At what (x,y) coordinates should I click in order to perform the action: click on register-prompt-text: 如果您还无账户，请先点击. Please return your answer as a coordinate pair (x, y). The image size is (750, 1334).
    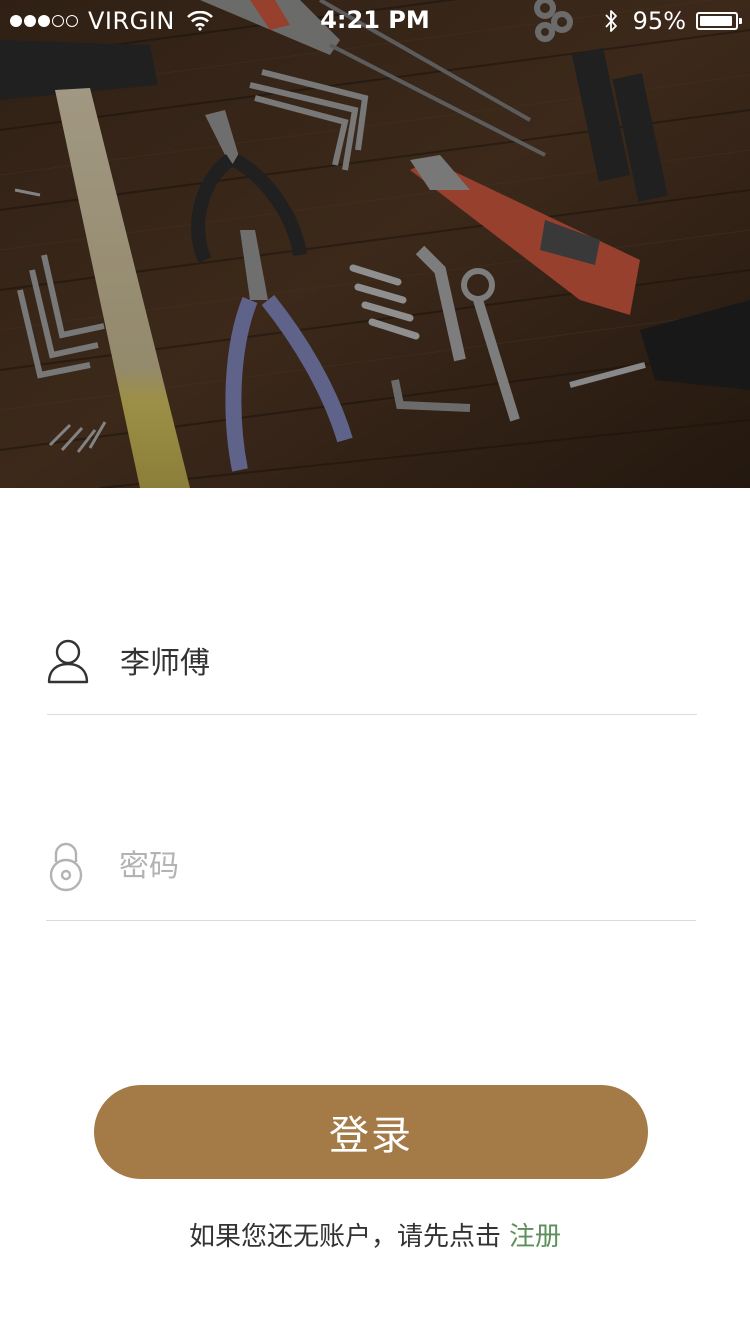
    Looking at the image, I should click on (344, 1237).